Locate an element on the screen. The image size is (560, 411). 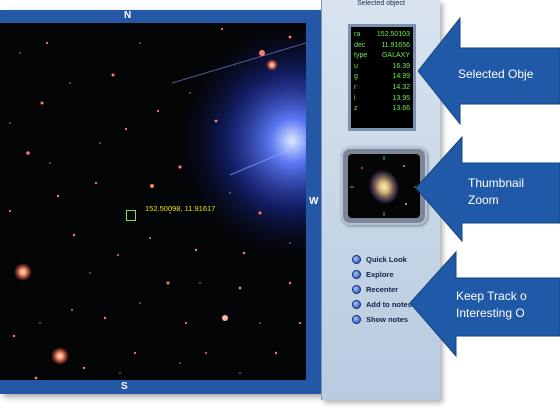
callout-selected-object: Selected Obje is located at coordinates (488, 71).